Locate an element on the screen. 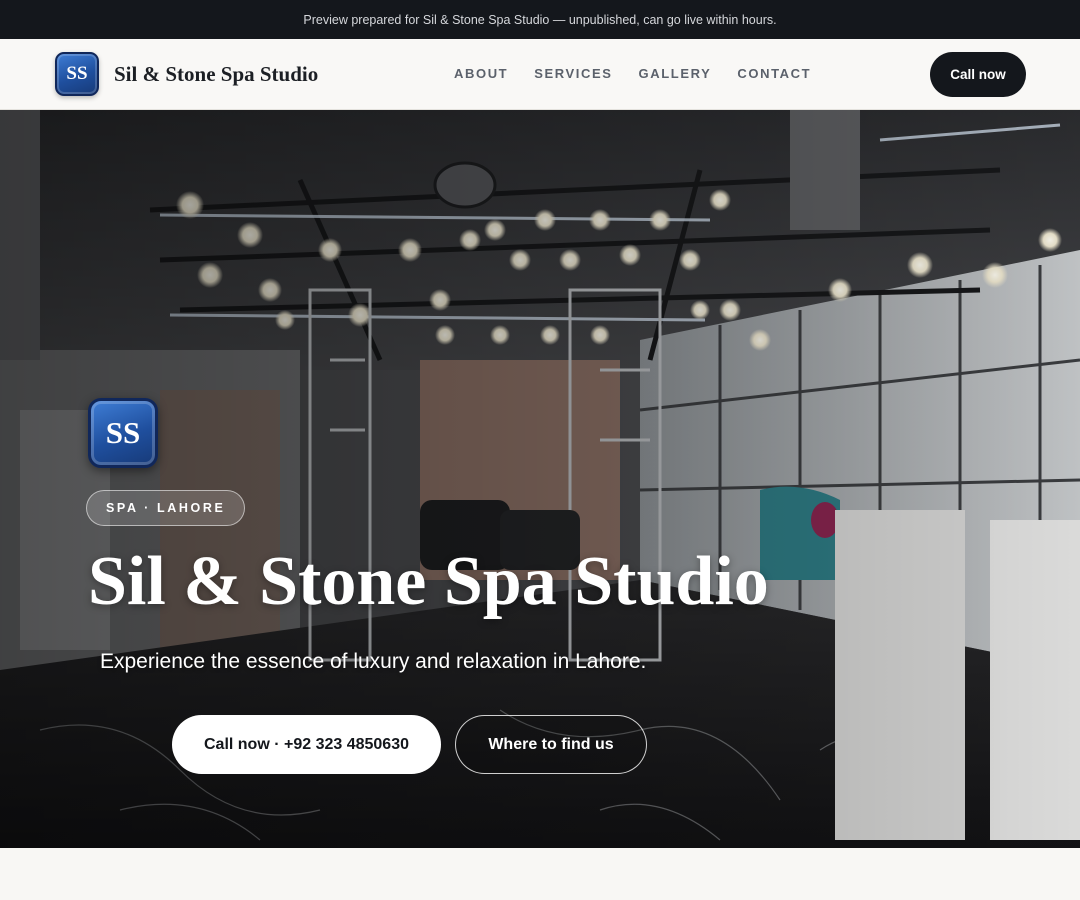 This screenshot has height=900, width=1080. nav-link-contact: CONTACT is located at coordinates (774, 73).